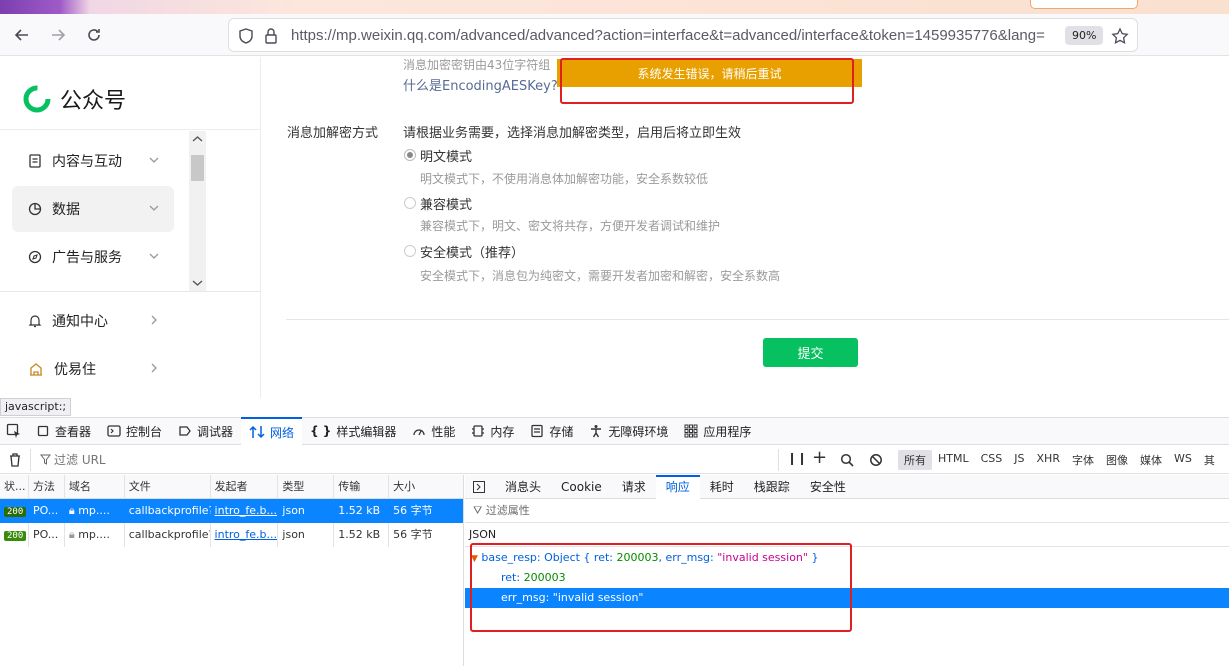 This screenshot has width=1229, height=666. I want to click on column-header: 文件, so click(168, 487).